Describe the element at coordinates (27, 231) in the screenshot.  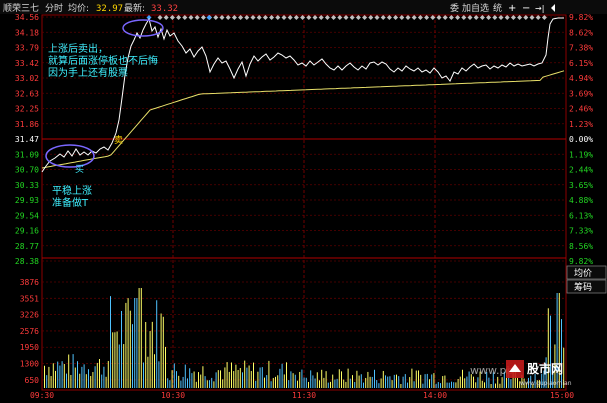
I see `price-tick: 29.16` at that location.